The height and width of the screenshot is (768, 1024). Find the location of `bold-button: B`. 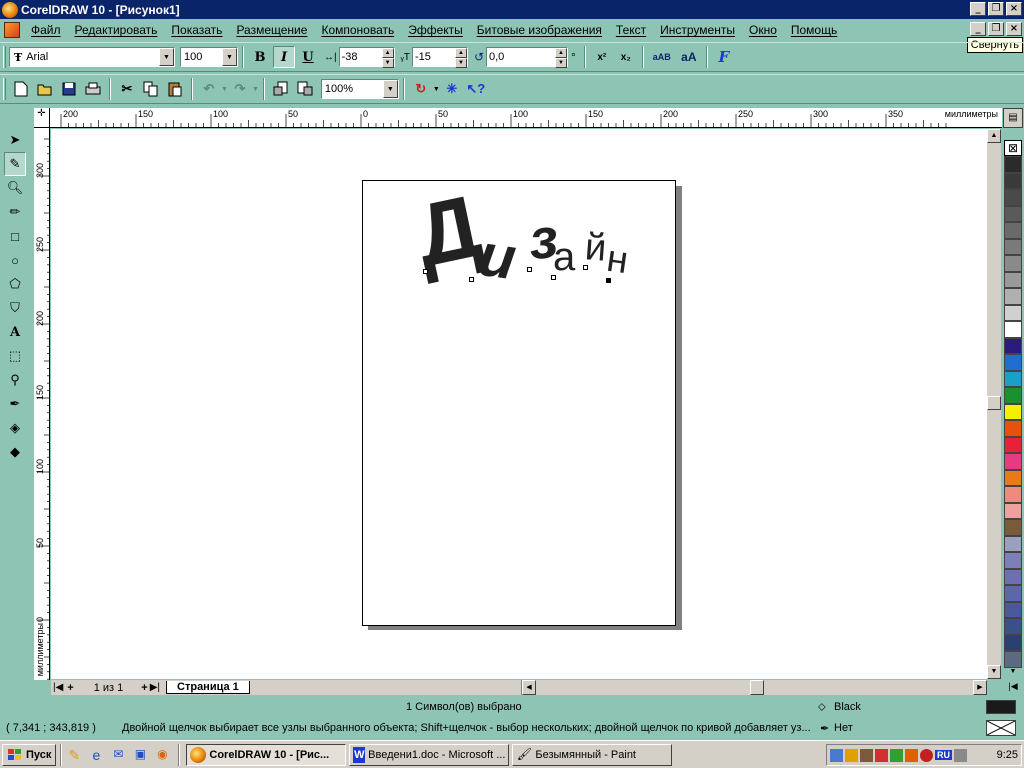

bold-button: B is located at coordinates (260, 57).